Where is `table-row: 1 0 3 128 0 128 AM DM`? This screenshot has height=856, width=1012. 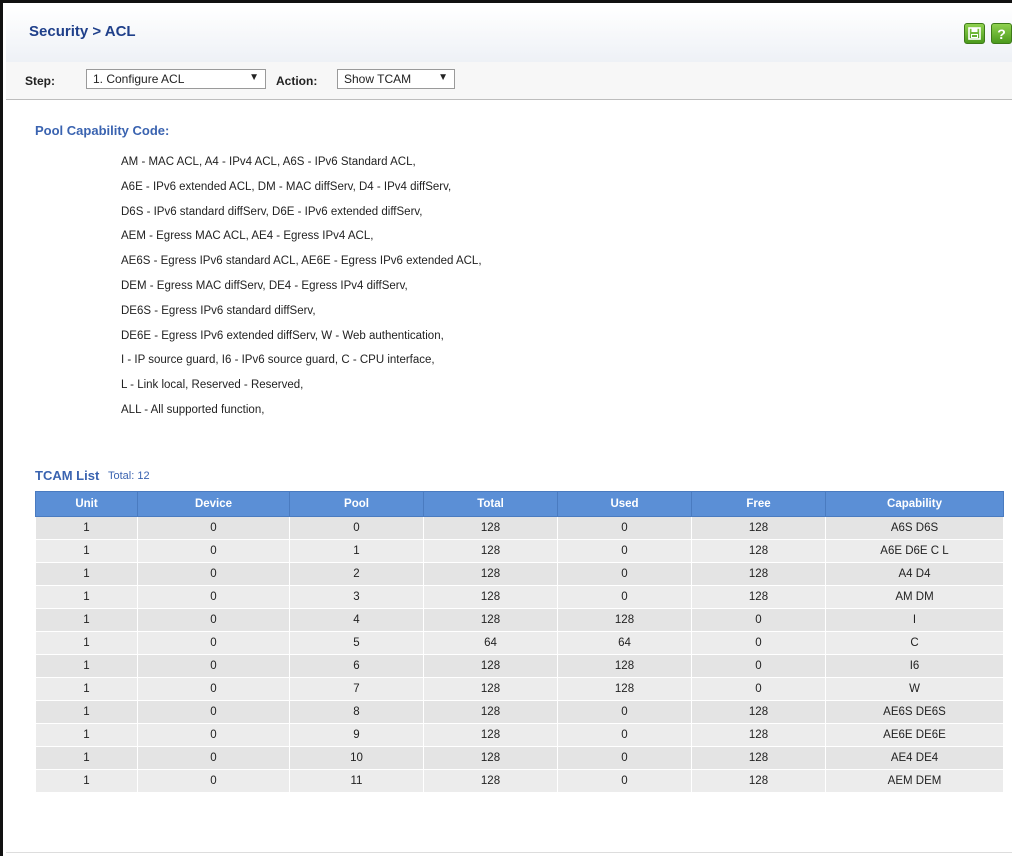 table-row: 1 0 3 128 0 128 AM DM is located at coordinates (519, 597).